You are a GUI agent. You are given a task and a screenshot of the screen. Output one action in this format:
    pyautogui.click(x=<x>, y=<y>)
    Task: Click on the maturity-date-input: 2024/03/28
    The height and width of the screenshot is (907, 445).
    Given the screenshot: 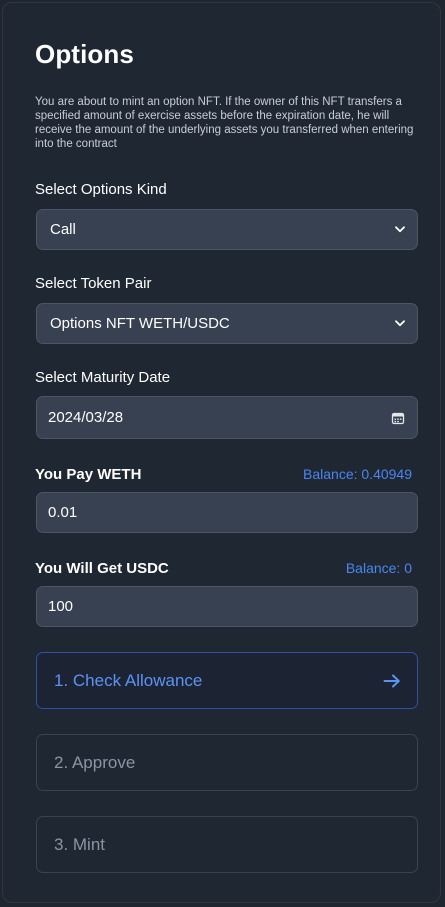 What is the action you would take?
    pyautogui.click(x=227, y=417)
    